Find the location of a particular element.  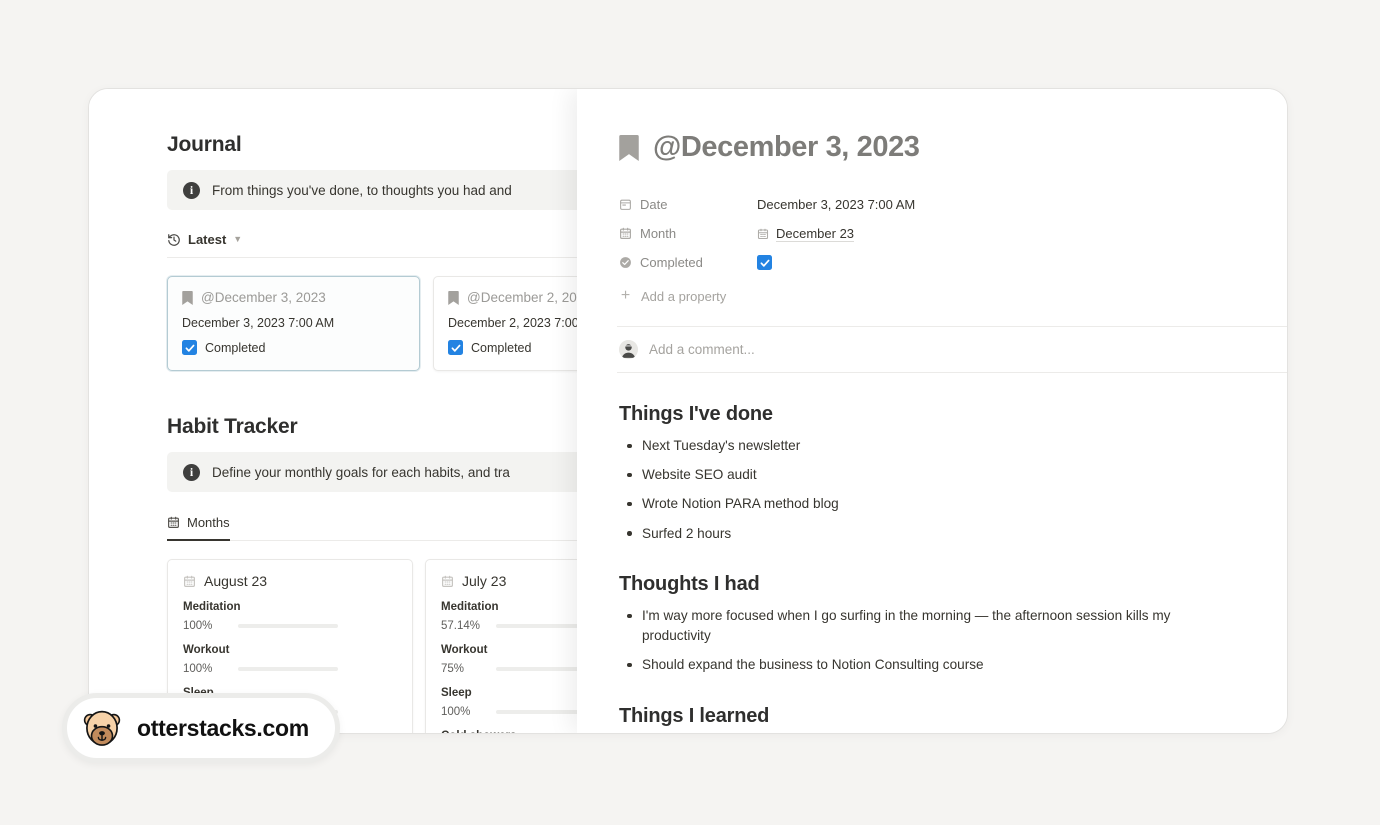

habit-card-title: August 23 is located at coordinates (236, 581).